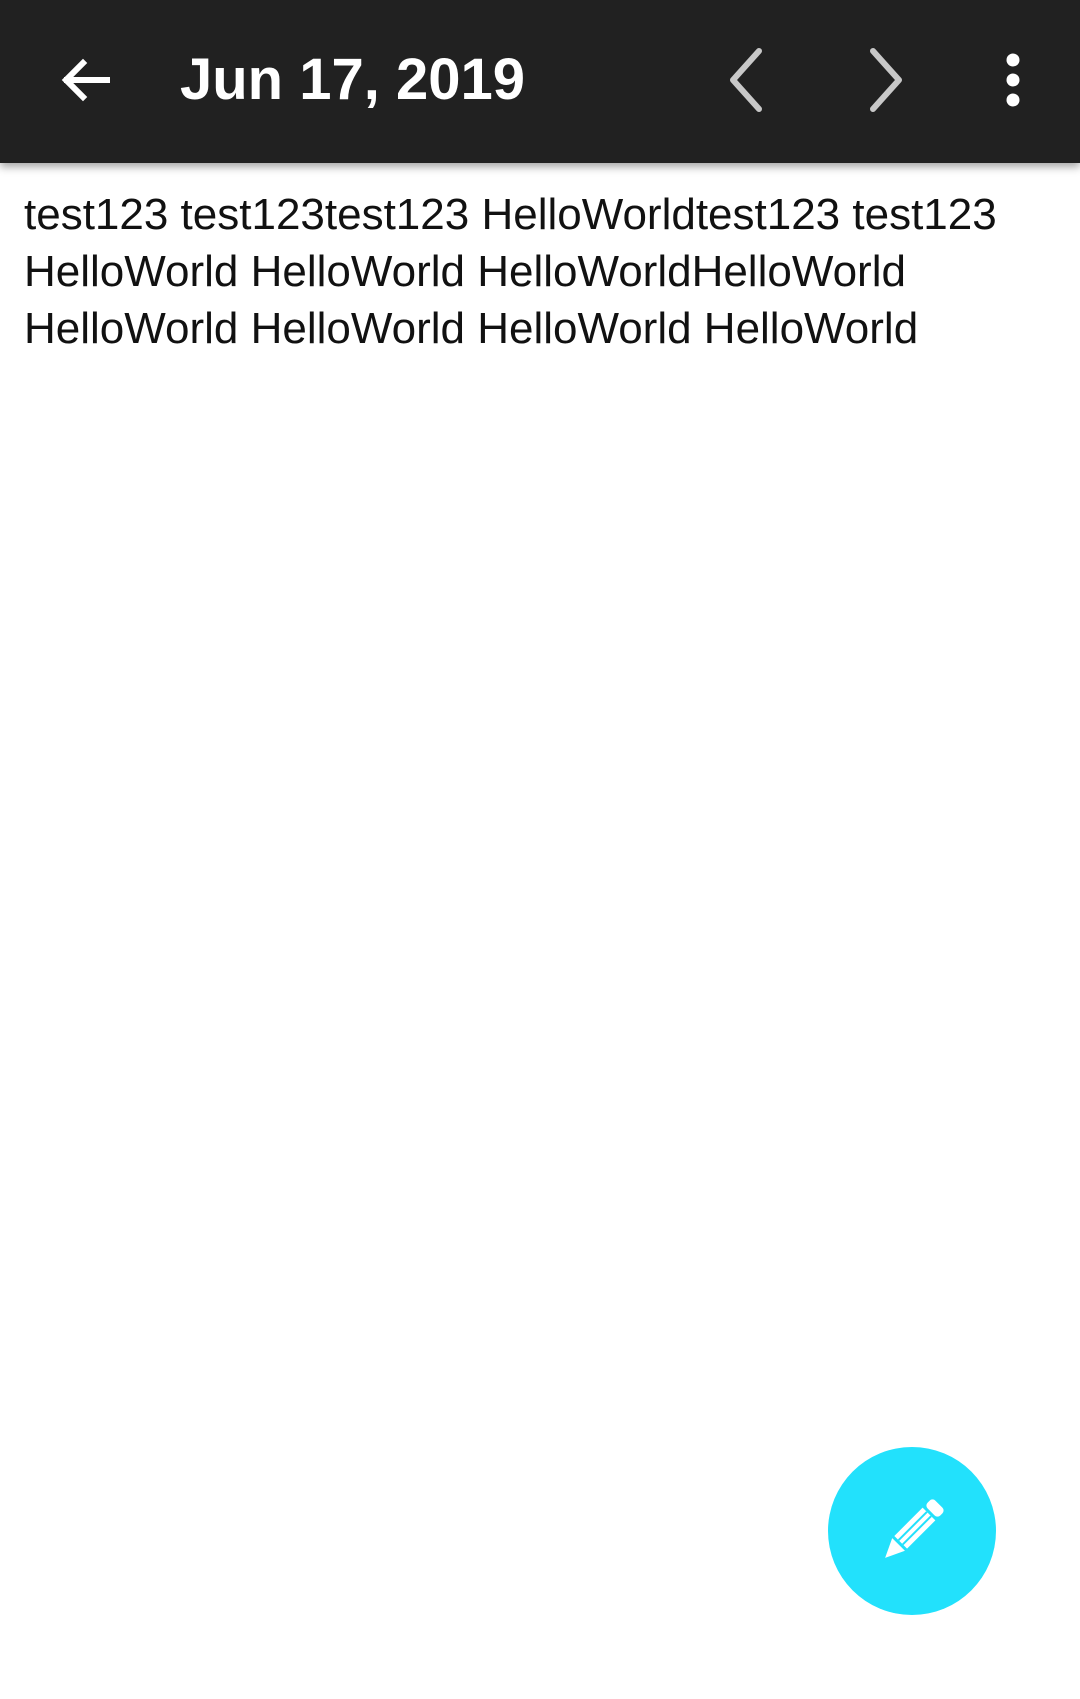 The width and height of the screenshot is (1080, 1699). What do you see at coordinates (352, 79) in the screenshot?
I see `page-title: Jun 17, 2019` at bounding box center [352, 79].